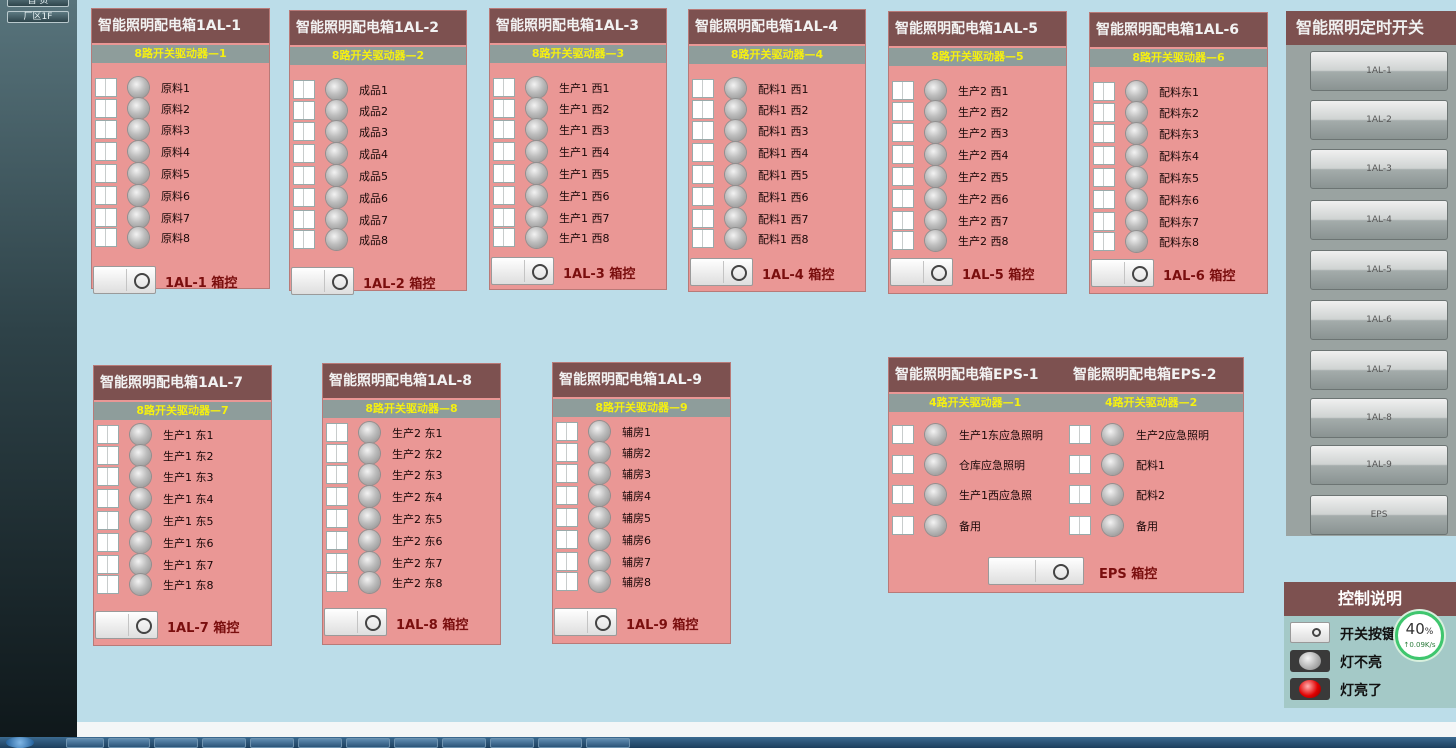 The width and height of the screenshot is (1456, 748). I want to click on taskbar-item-explorer-icon, so click(129, 743).